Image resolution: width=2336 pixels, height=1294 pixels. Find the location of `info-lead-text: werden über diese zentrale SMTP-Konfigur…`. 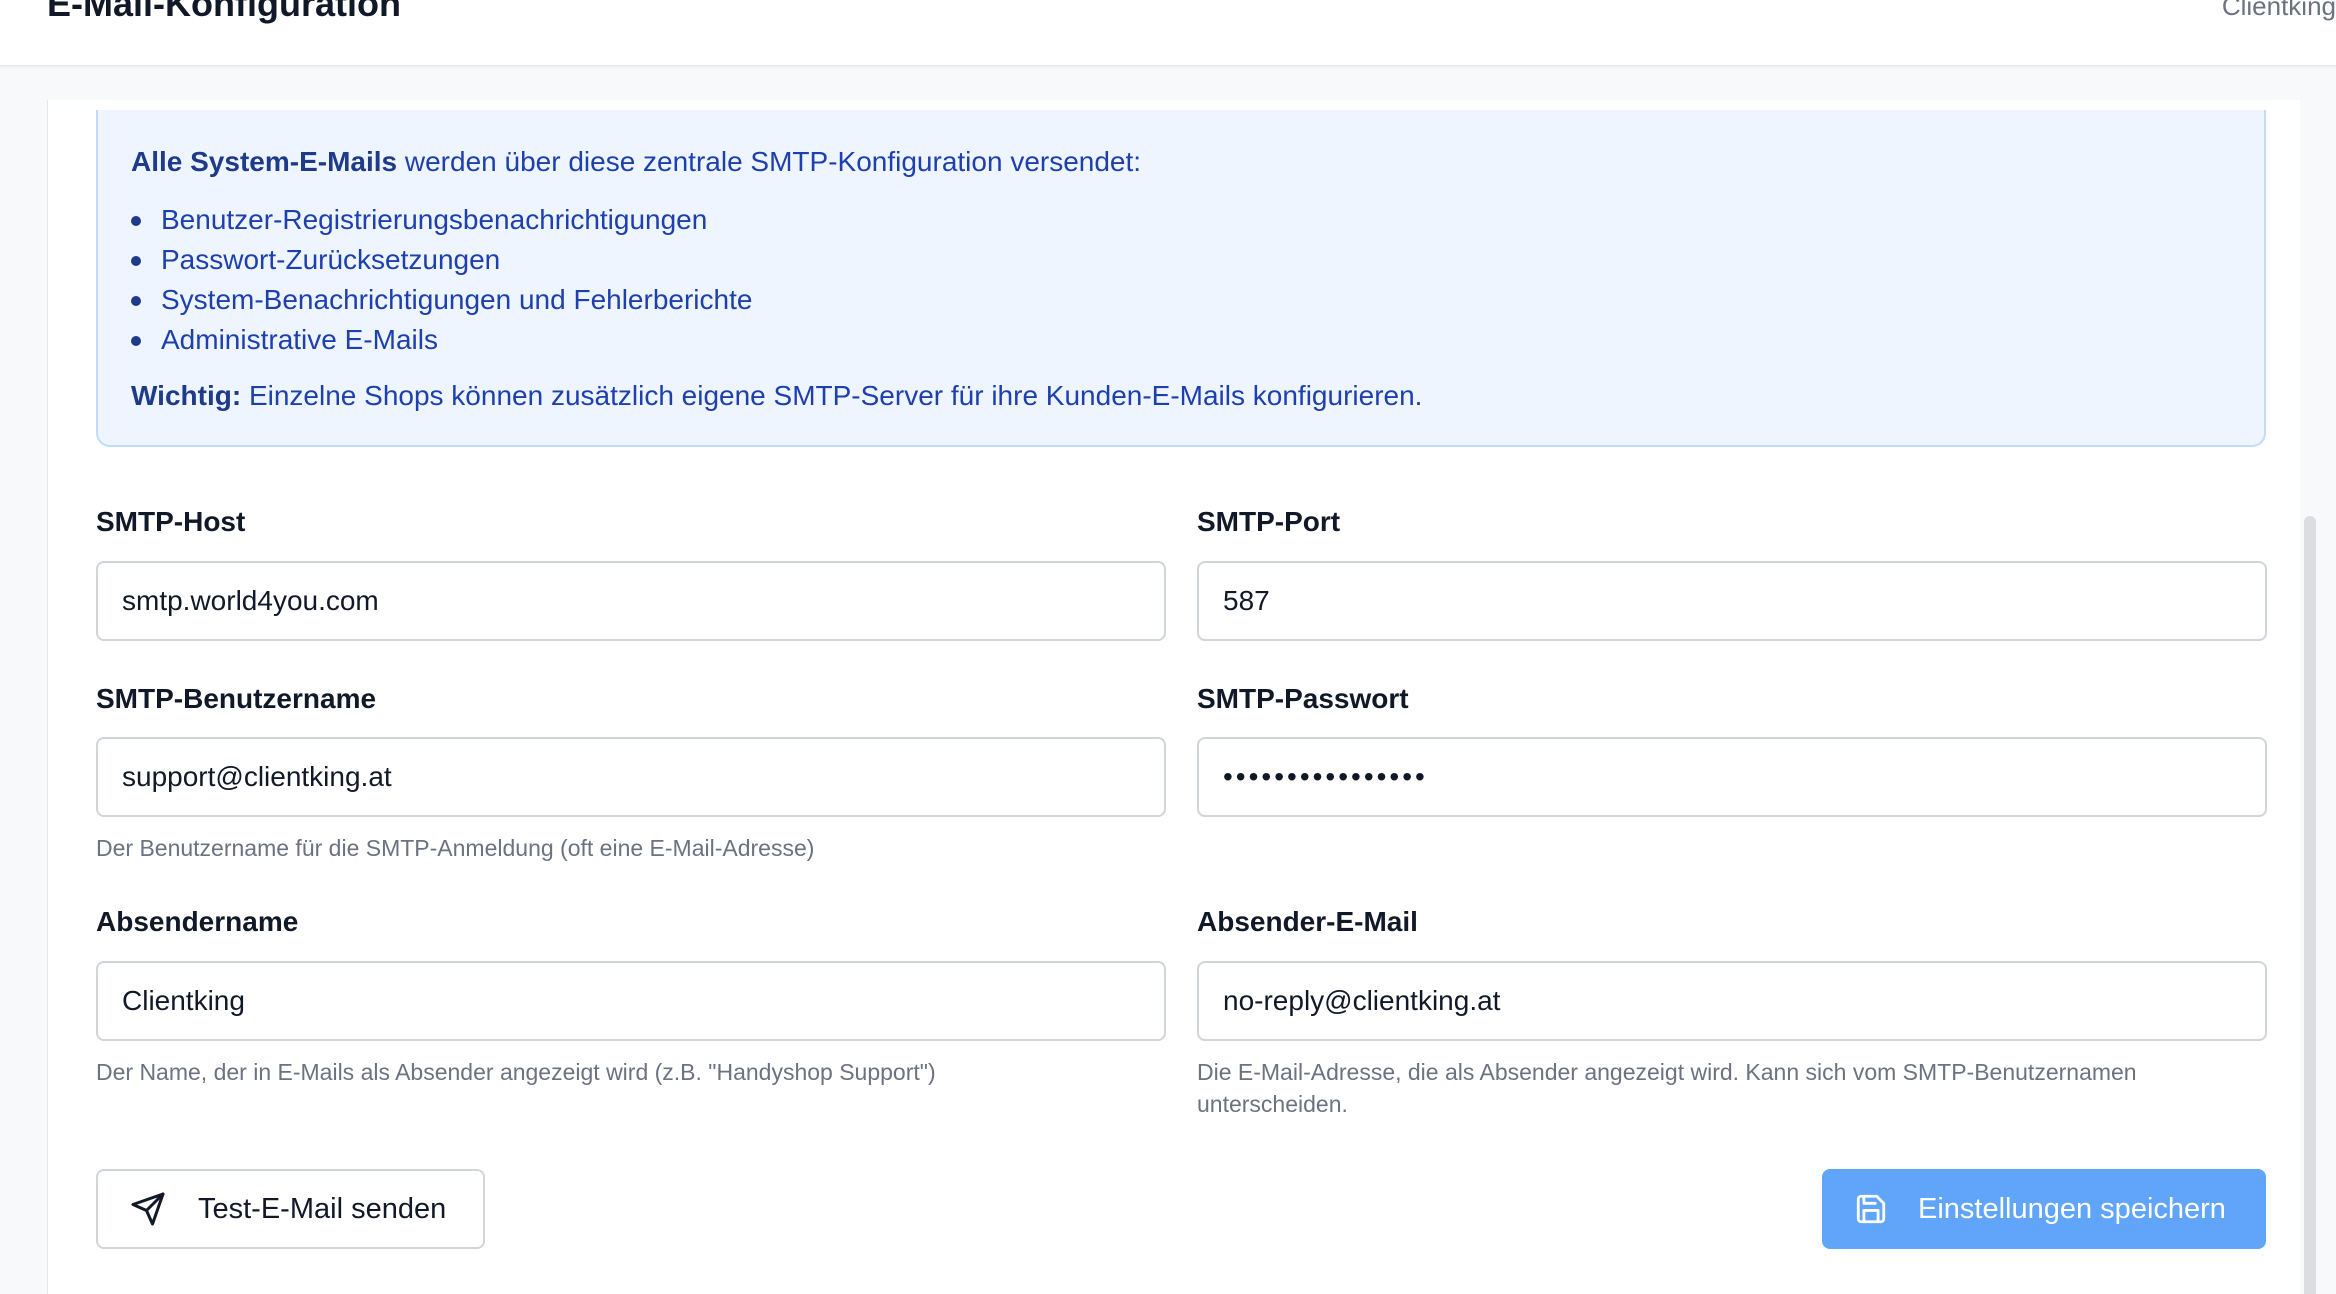

info-lead-text: werden über diese zentrale SMTP-Konfigur… is located at coordinates (769, 161).